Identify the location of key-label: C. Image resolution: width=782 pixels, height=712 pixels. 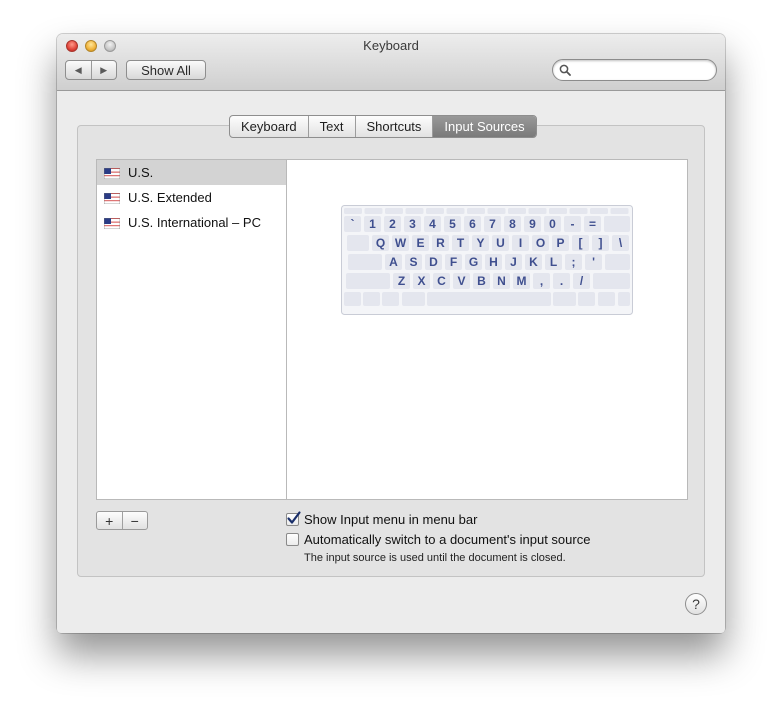
(441, 281).